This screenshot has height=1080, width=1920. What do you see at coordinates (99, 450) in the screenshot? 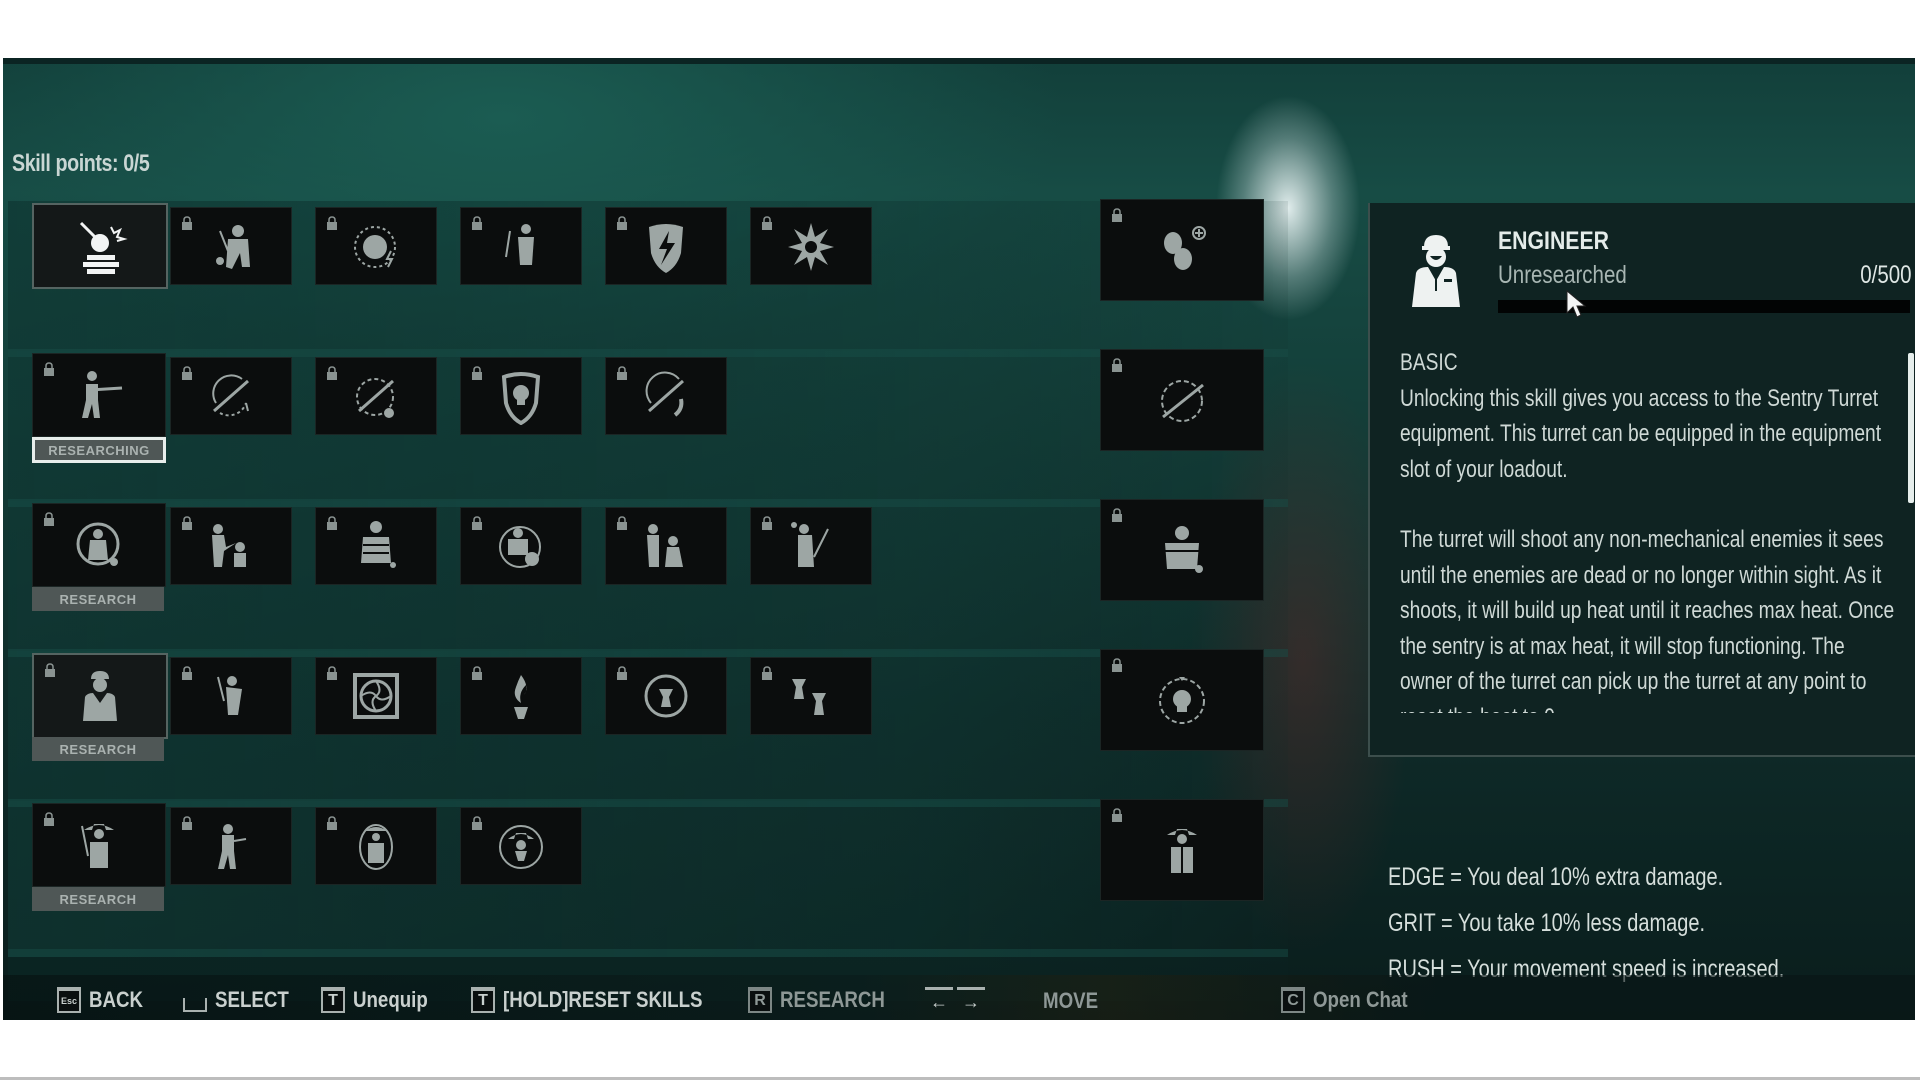
I see `researching-badge: RESEARCHING` at bounding box center [99, 450].